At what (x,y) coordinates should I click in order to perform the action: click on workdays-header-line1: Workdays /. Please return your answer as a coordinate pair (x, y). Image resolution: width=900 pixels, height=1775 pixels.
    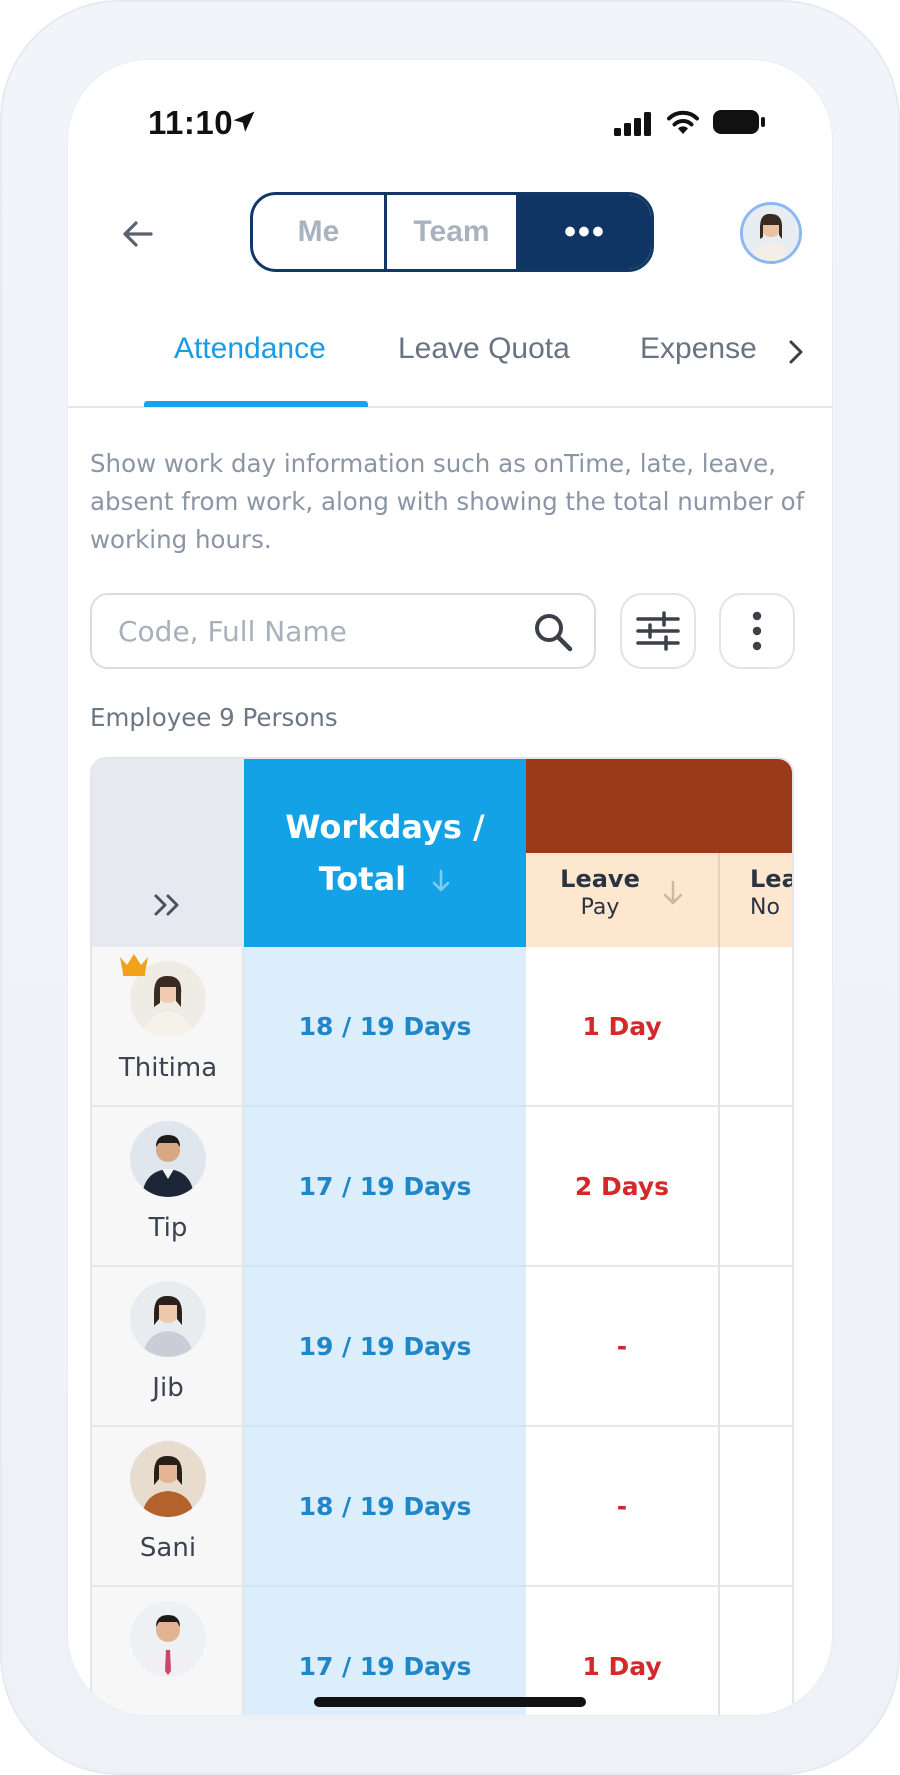
    Looking at the image, I should click on (385, 827).